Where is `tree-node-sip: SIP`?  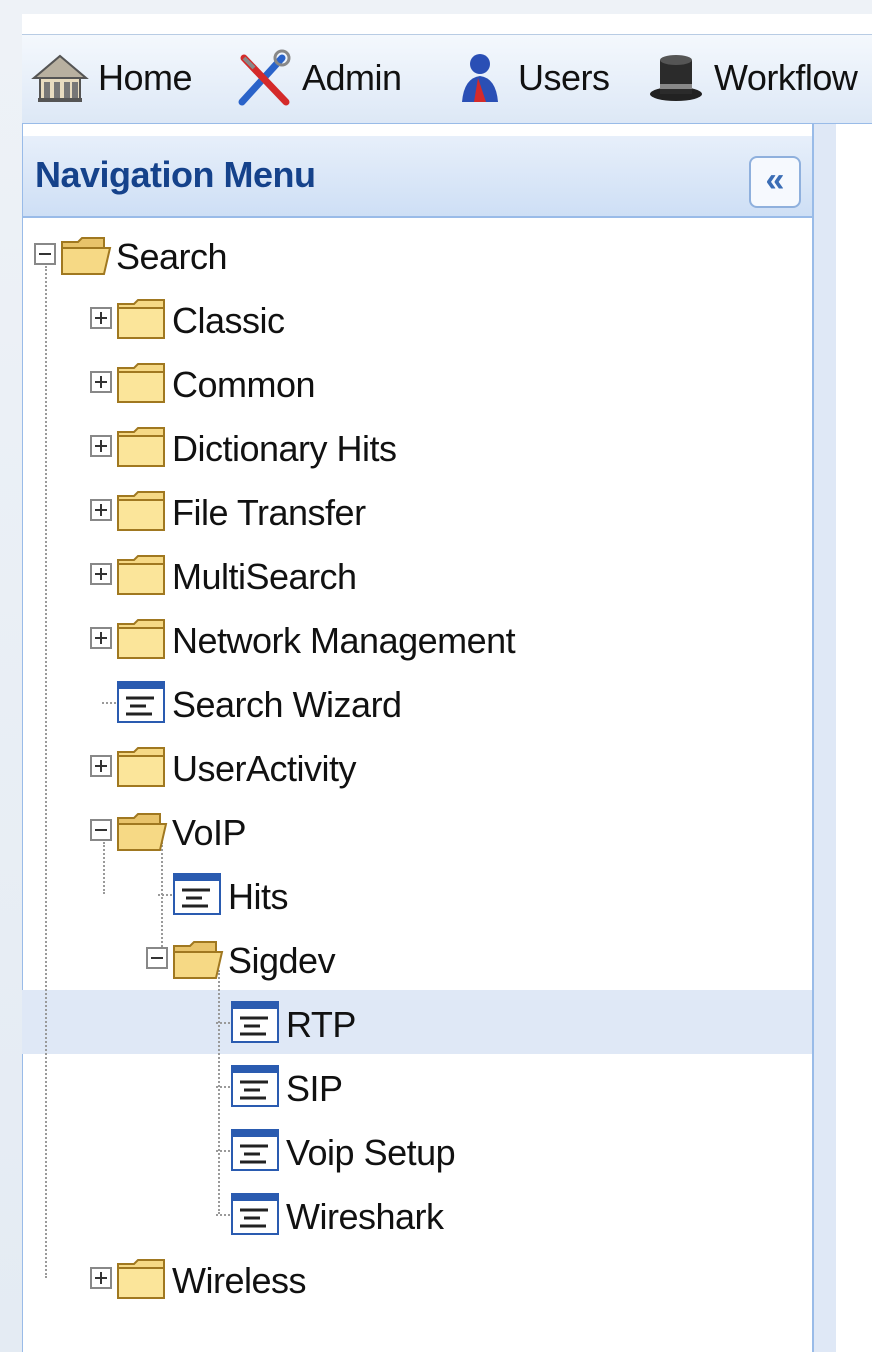 tree-node-sip: SIP is located at coordinates (417, 1086).